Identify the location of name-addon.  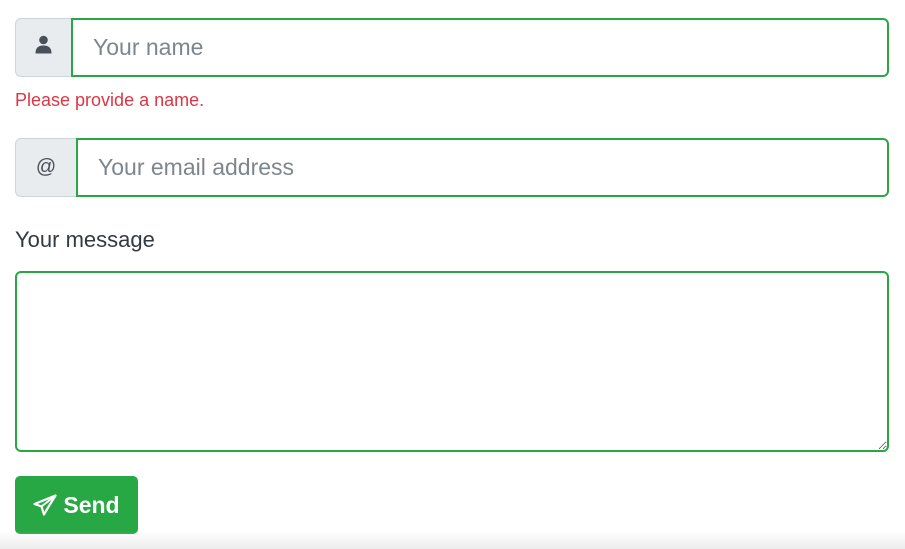
(43, 47).